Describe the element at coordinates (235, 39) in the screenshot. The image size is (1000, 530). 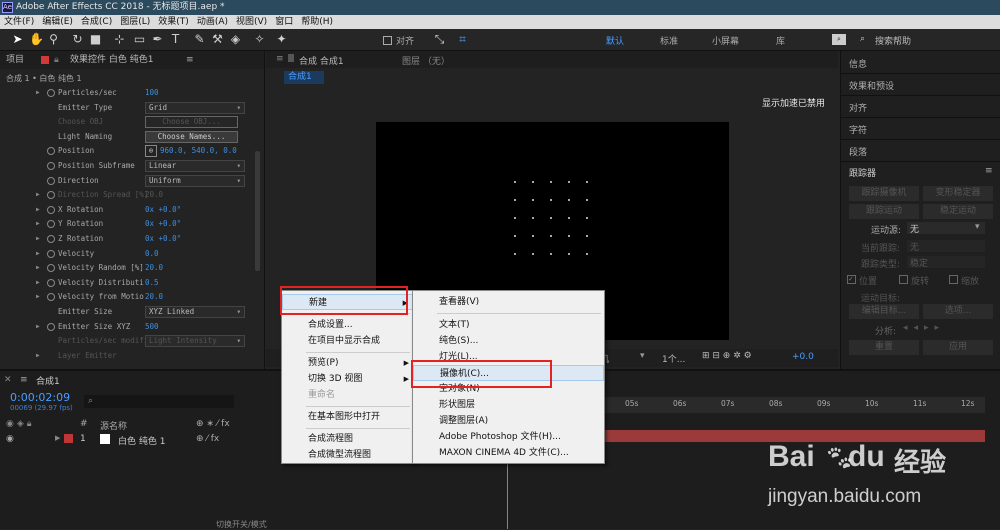
I see `eraser-tool-icon: ◈` at that location.